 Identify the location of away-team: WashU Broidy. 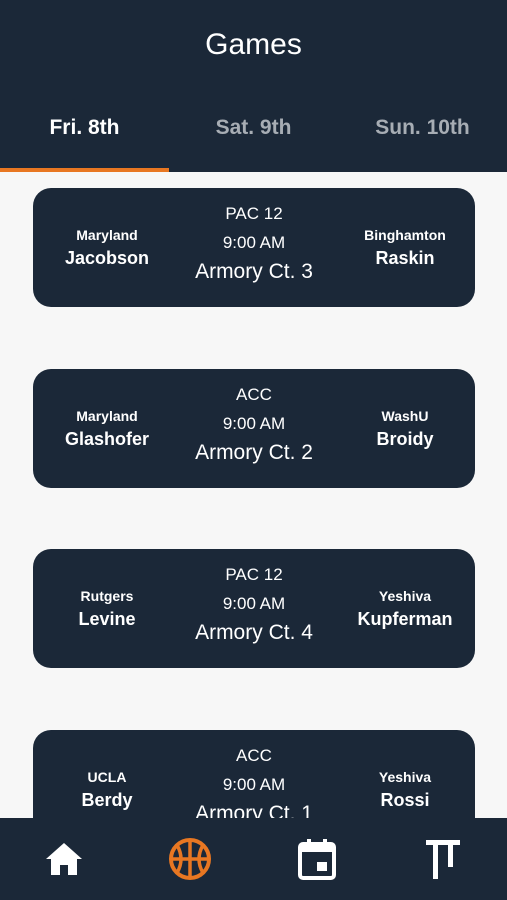
(405, 428).